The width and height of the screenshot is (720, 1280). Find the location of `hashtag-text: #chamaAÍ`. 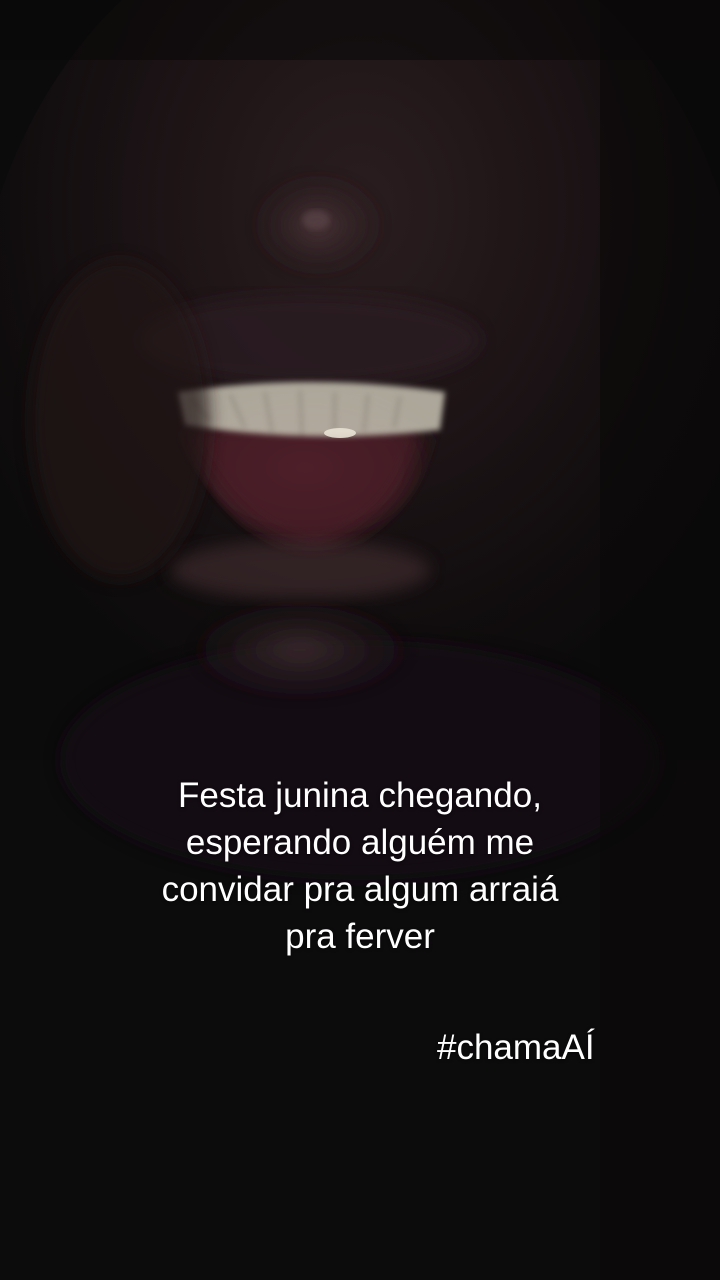

hashtag-text: #chamaAÍ is located at coordinates (520, 1047).